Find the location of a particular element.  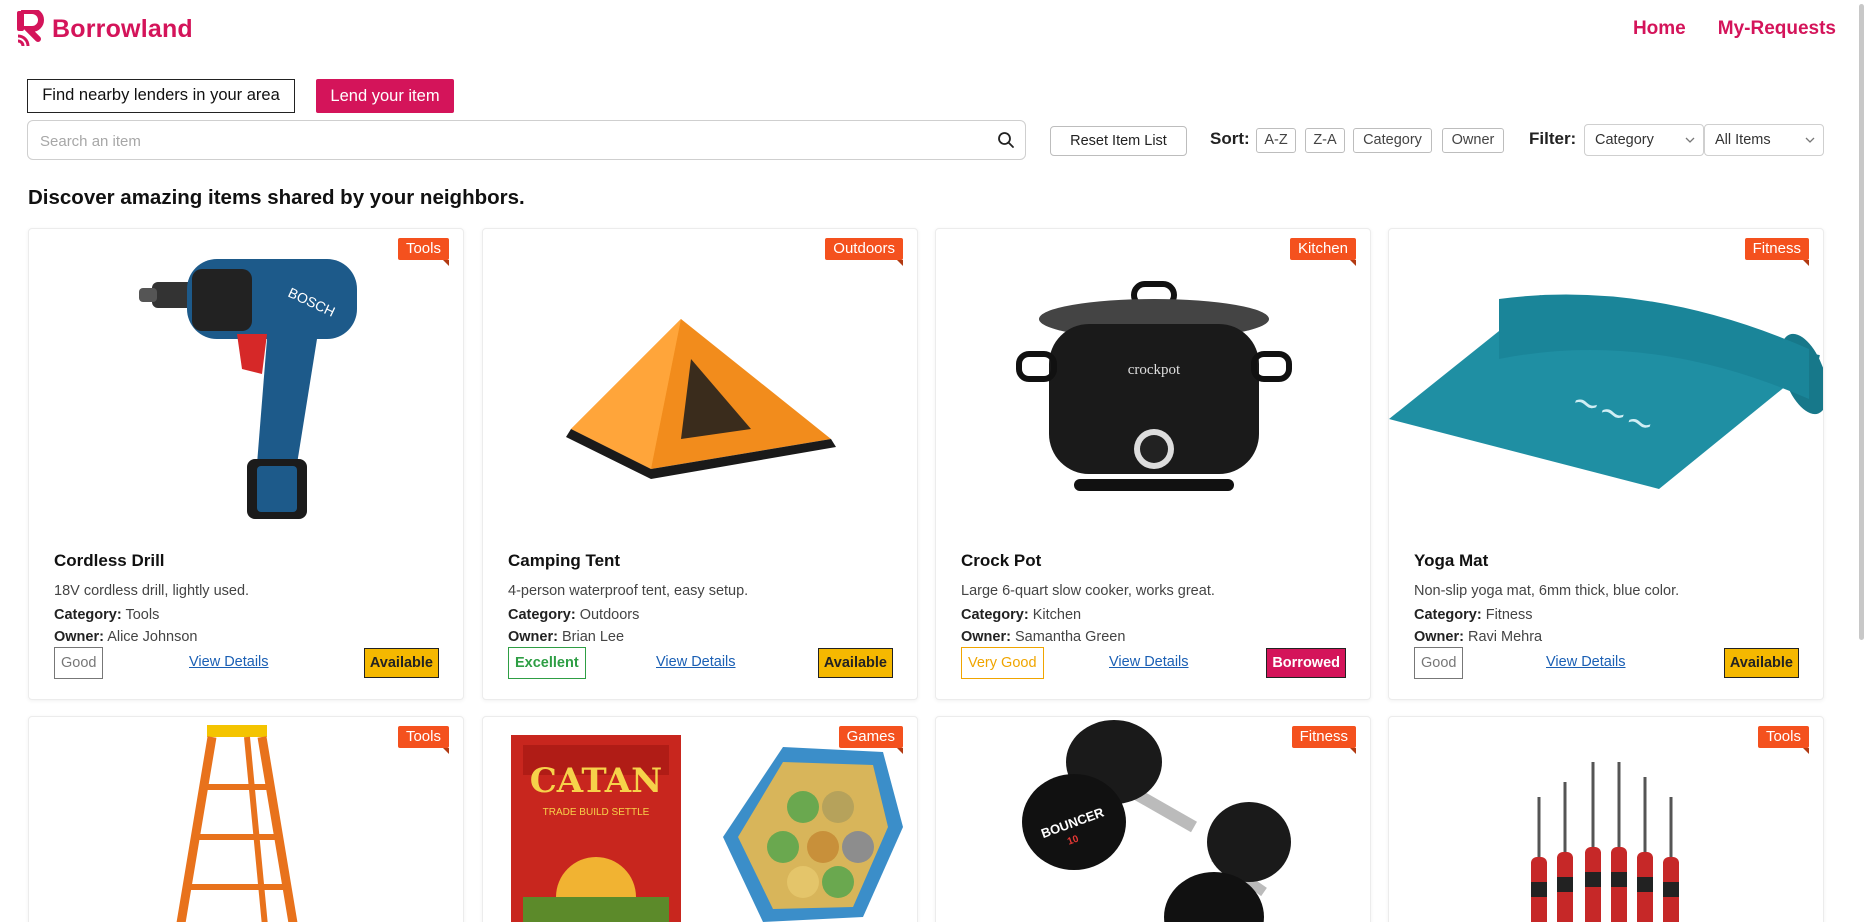

item-title: Cordless Drill is located at coordinates (109, 560).